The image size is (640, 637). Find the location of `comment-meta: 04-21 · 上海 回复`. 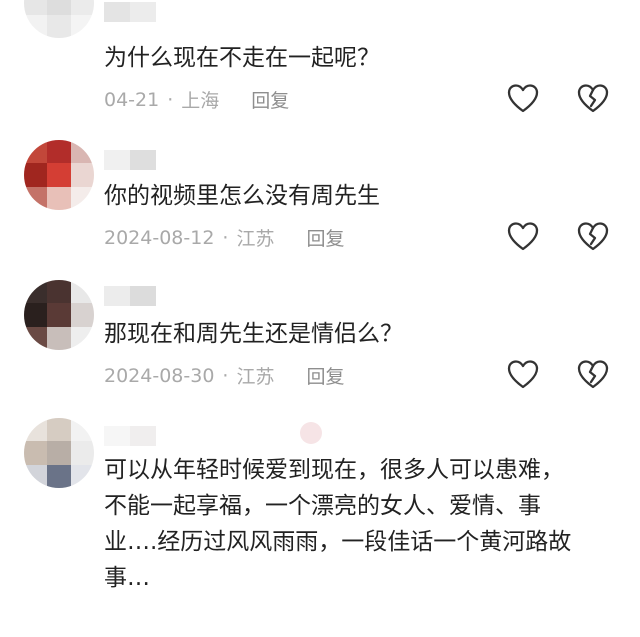

comment-meta: 04-21 · 上海 回复 is located at coordinates (196, 99).